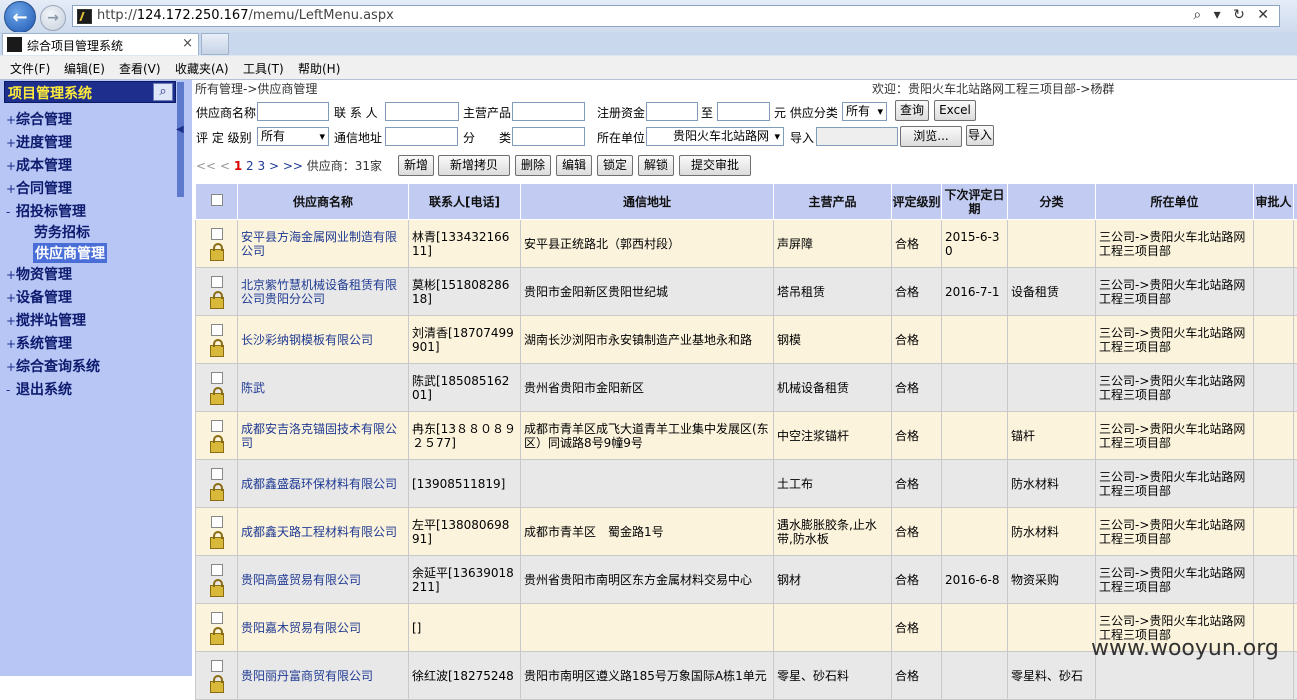  I want to click on sidebar-item-materials: +物资管理, so click(39, 274).